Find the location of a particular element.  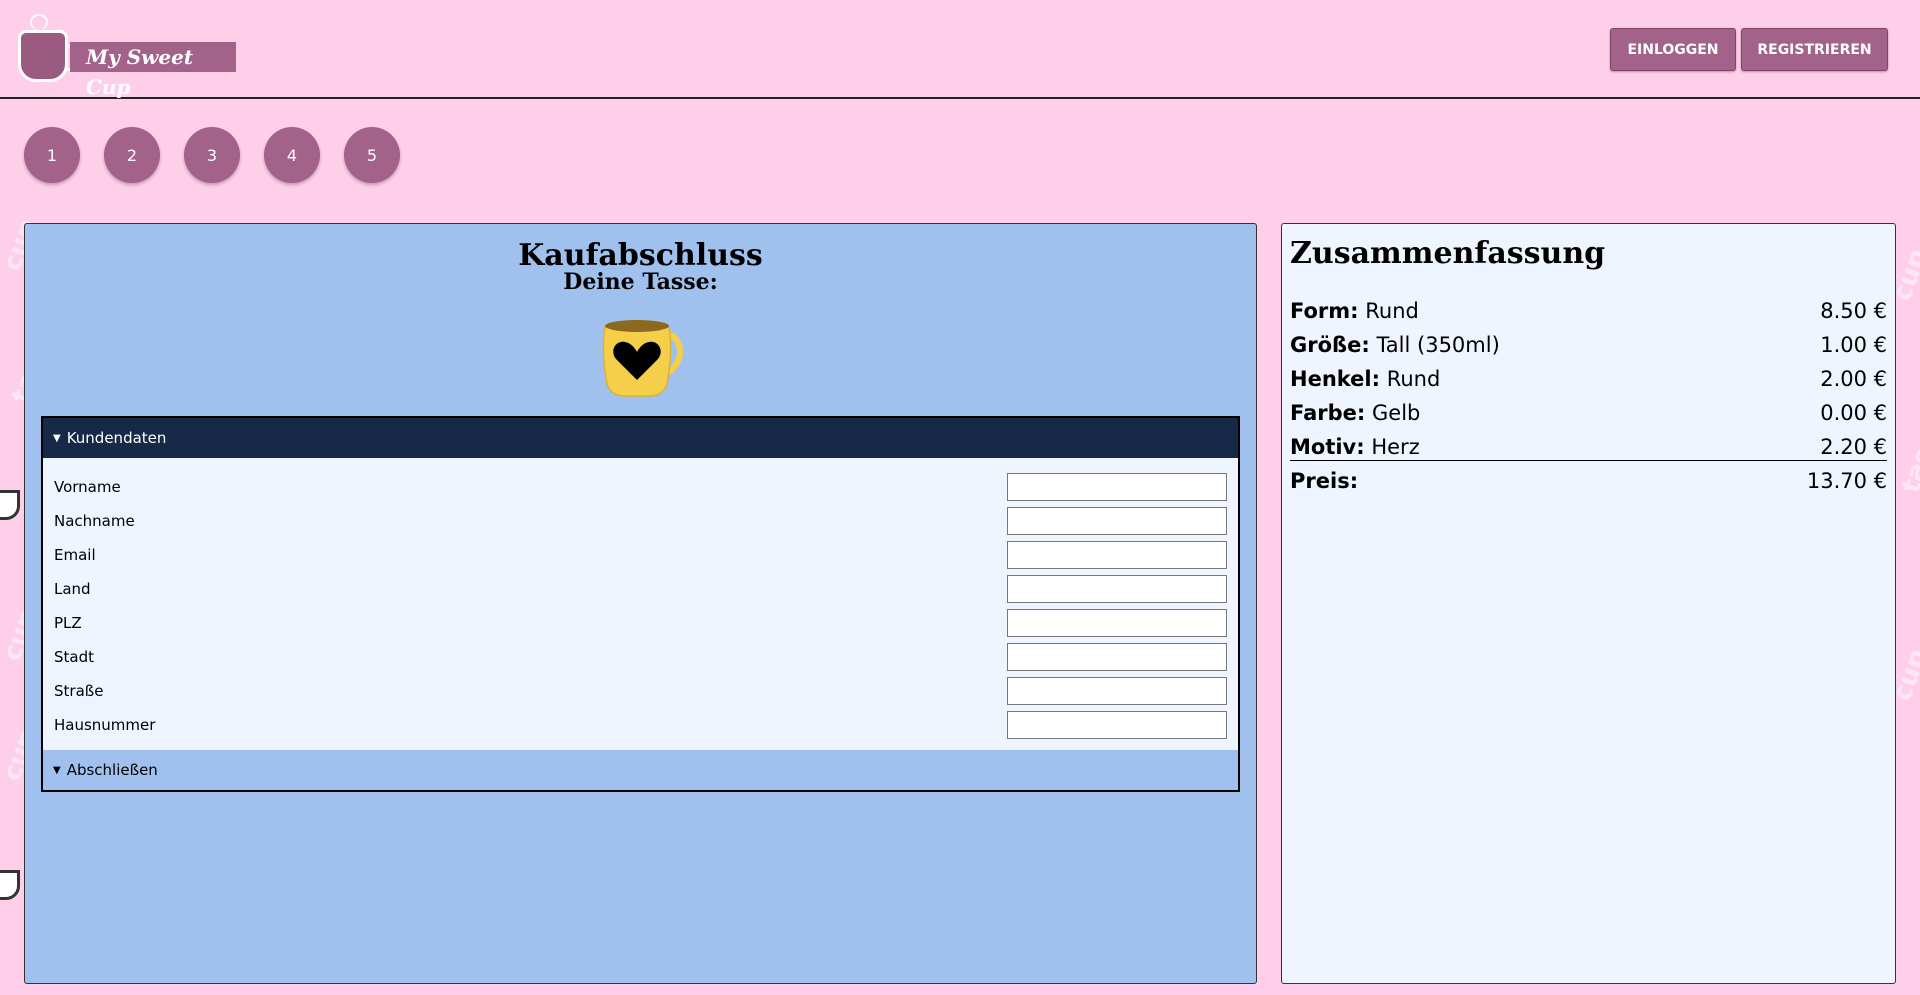

summary-total-row: Preis: 13.70 € is located at coordinates (1588, 481).